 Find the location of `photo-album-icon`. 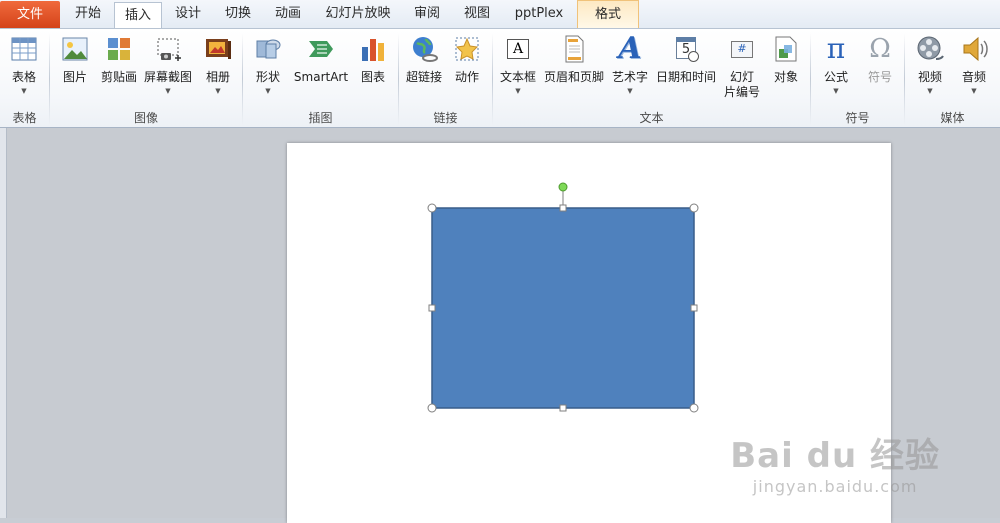

photo-album-icon is located at coordinates (218, 49).